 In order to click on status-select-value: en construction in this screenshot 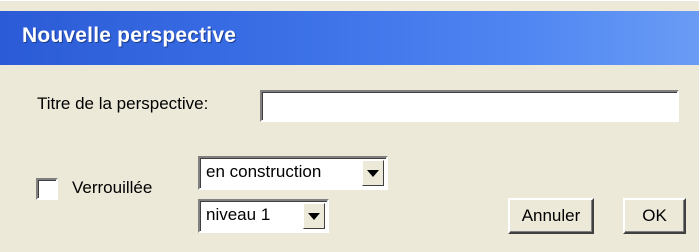, I will do `click(264, 171)`.